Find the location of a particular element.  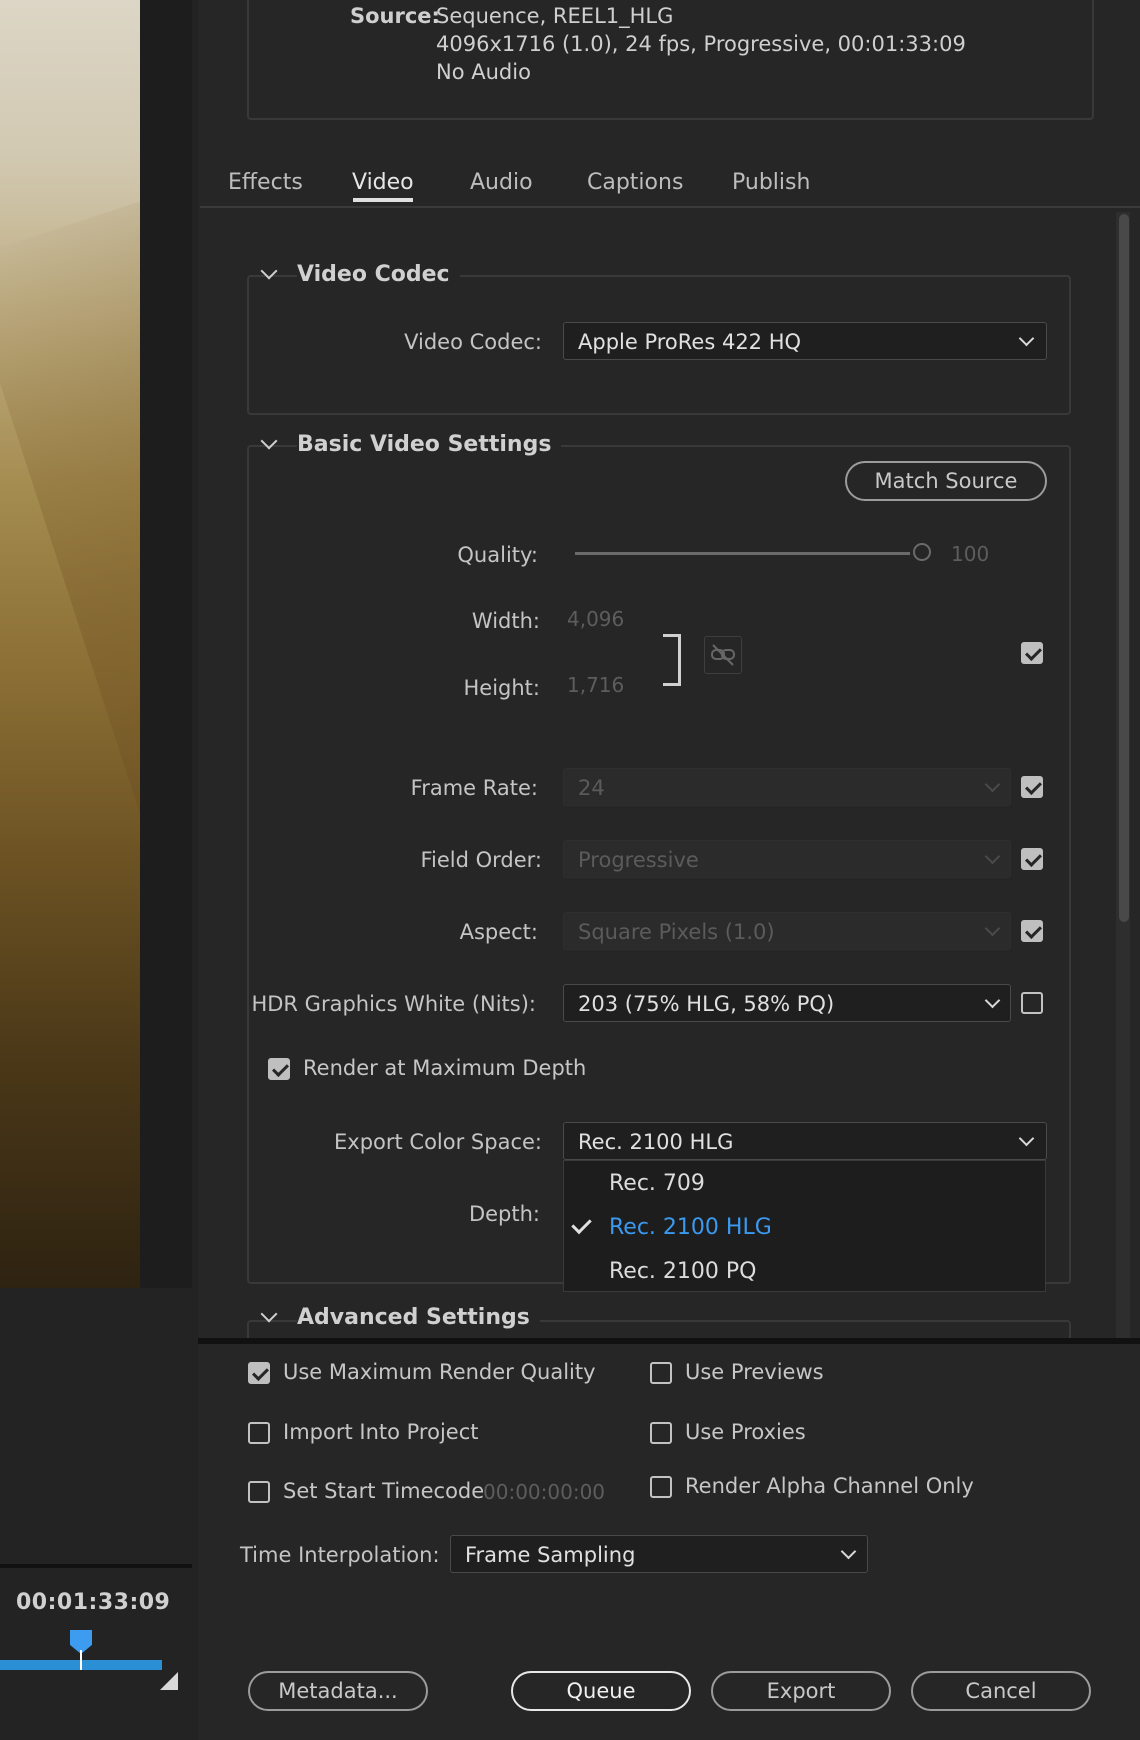

link-bracket is located at coordinates (672, 660).